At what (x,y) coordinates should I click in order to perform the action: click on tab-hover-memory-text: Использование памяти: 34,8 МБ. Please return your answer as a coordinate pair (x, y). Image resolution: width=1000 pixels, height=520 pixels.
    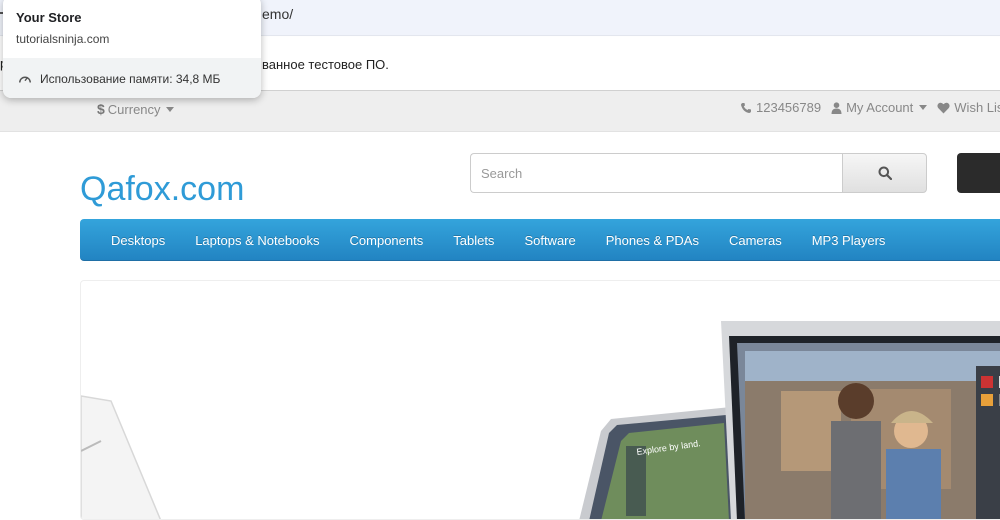
    Looking at the image, I should click on (130, 79).